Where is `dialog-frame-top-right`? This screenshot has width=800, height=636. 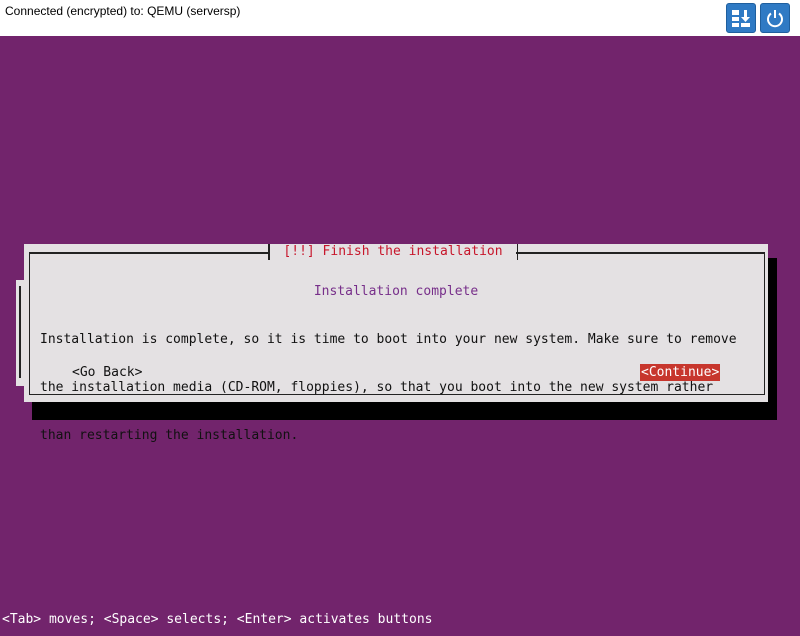
dialog-frame-top-right is located at coordinates (640, 253).